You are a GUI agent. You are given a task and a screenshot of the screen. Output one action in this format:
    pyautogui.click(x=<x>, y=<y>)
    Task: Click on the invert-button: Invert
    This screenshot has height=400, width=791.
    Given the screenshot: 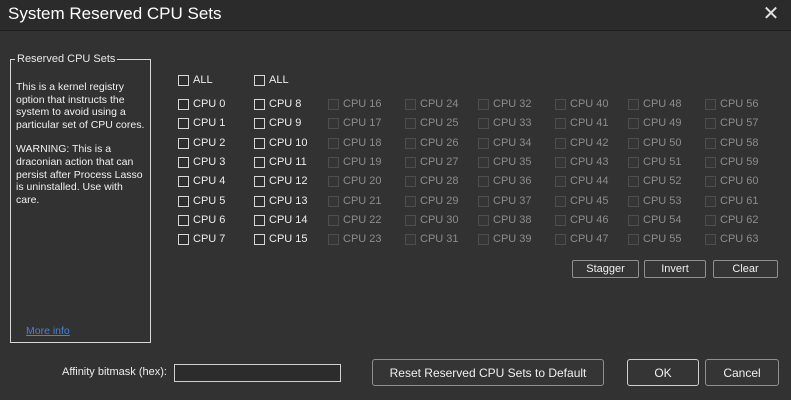 What is the action you would take?
    pyautogui.click(x=675, y=269)
    